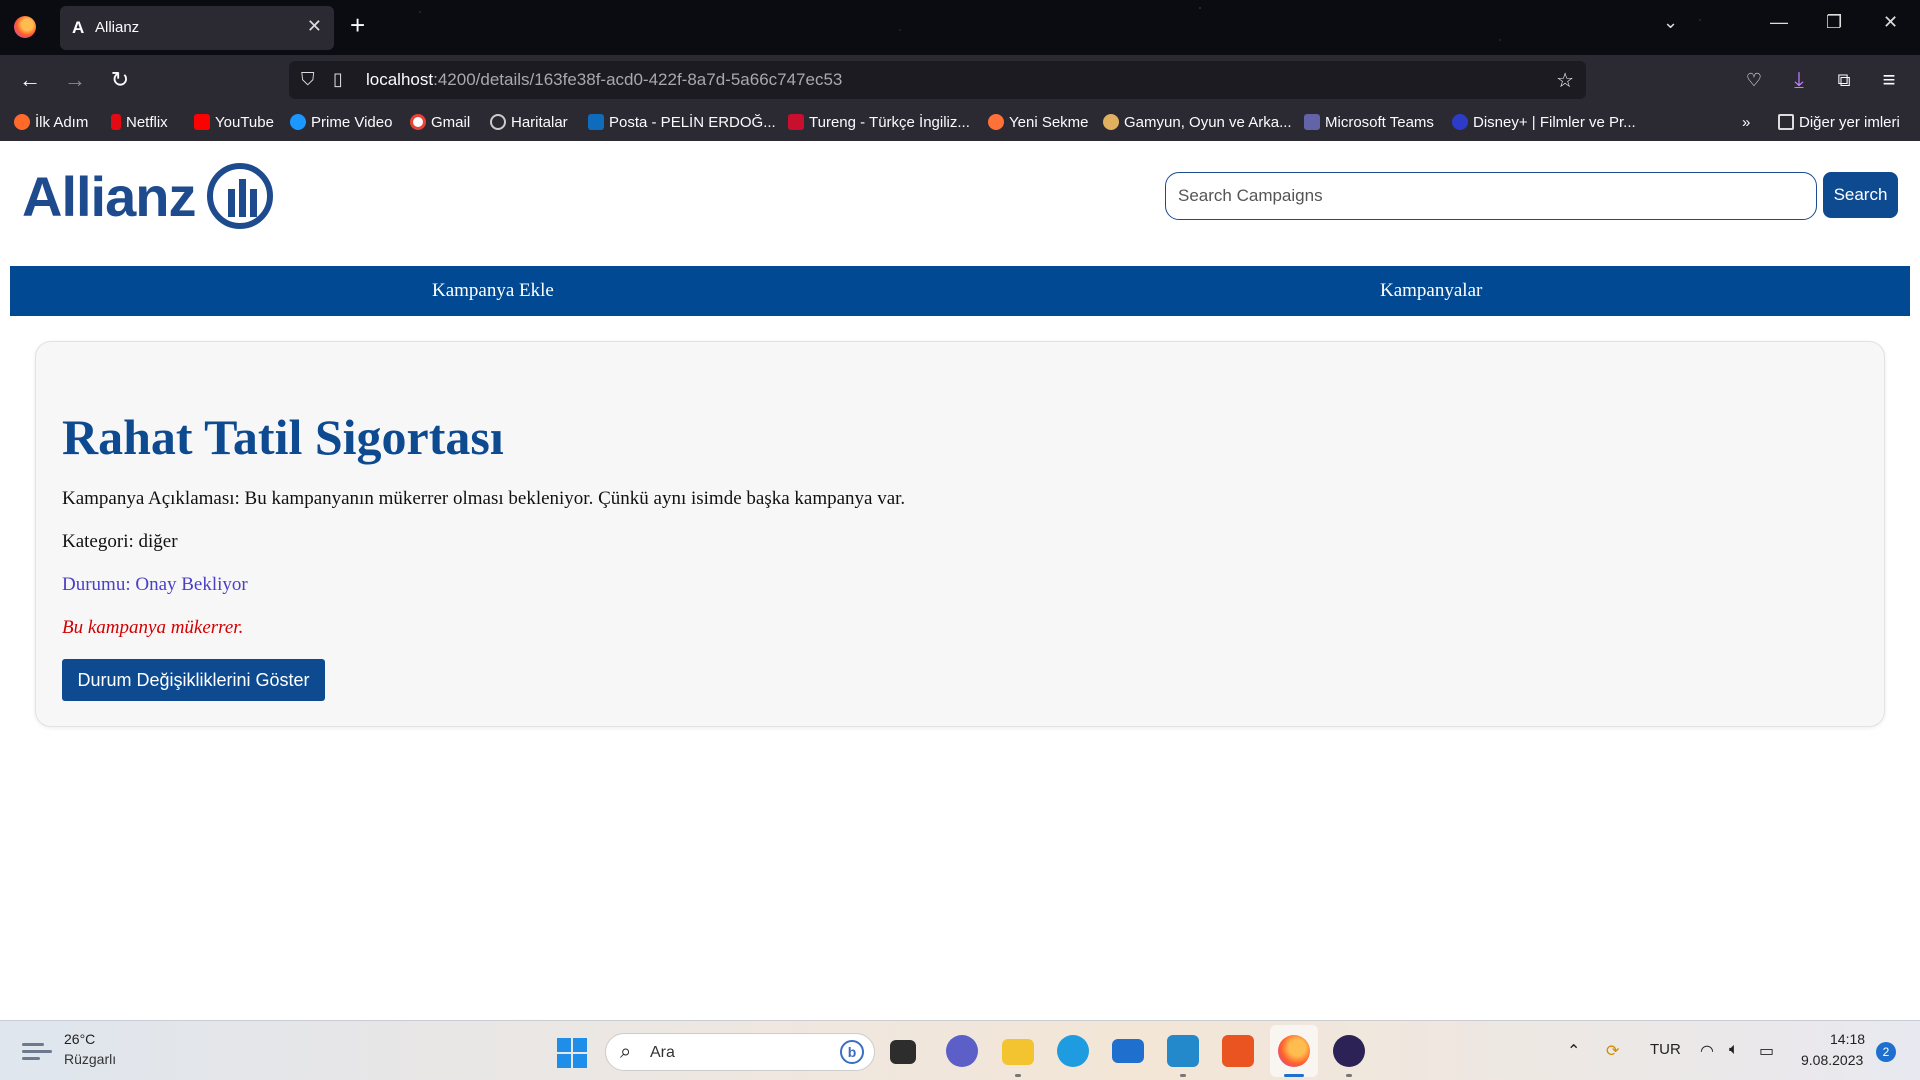  Describe the element at coordinates (1312, 122) in the screenshot. I see `teams-icon` at that location.